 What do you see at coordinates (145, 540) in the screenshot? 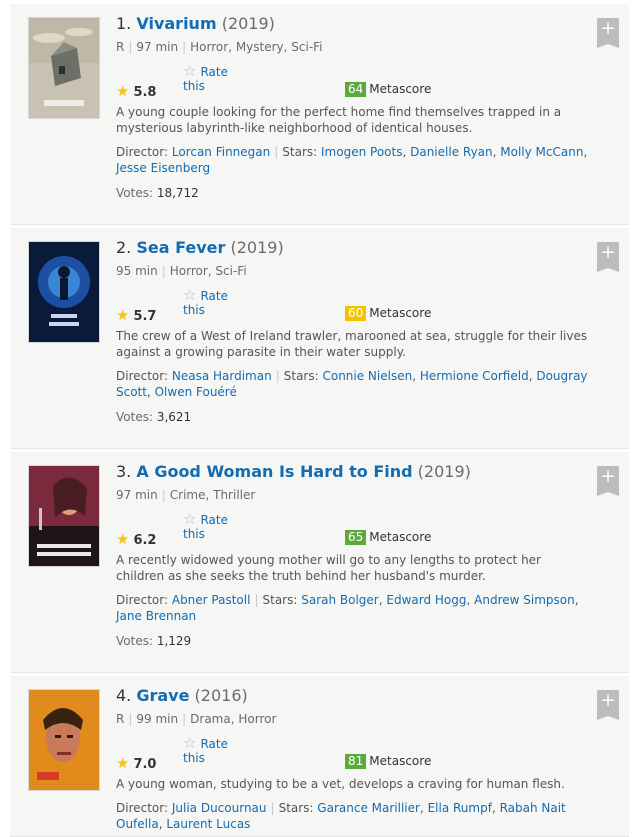
I see `rating-value: 6.2` at bounding box center [145, 540].